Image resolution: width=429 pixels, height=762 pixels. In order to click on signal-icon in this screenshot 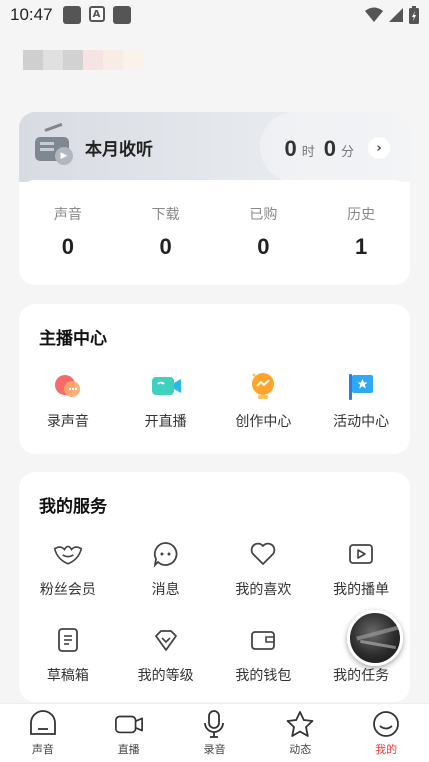, I will do `click(396, 15)`.